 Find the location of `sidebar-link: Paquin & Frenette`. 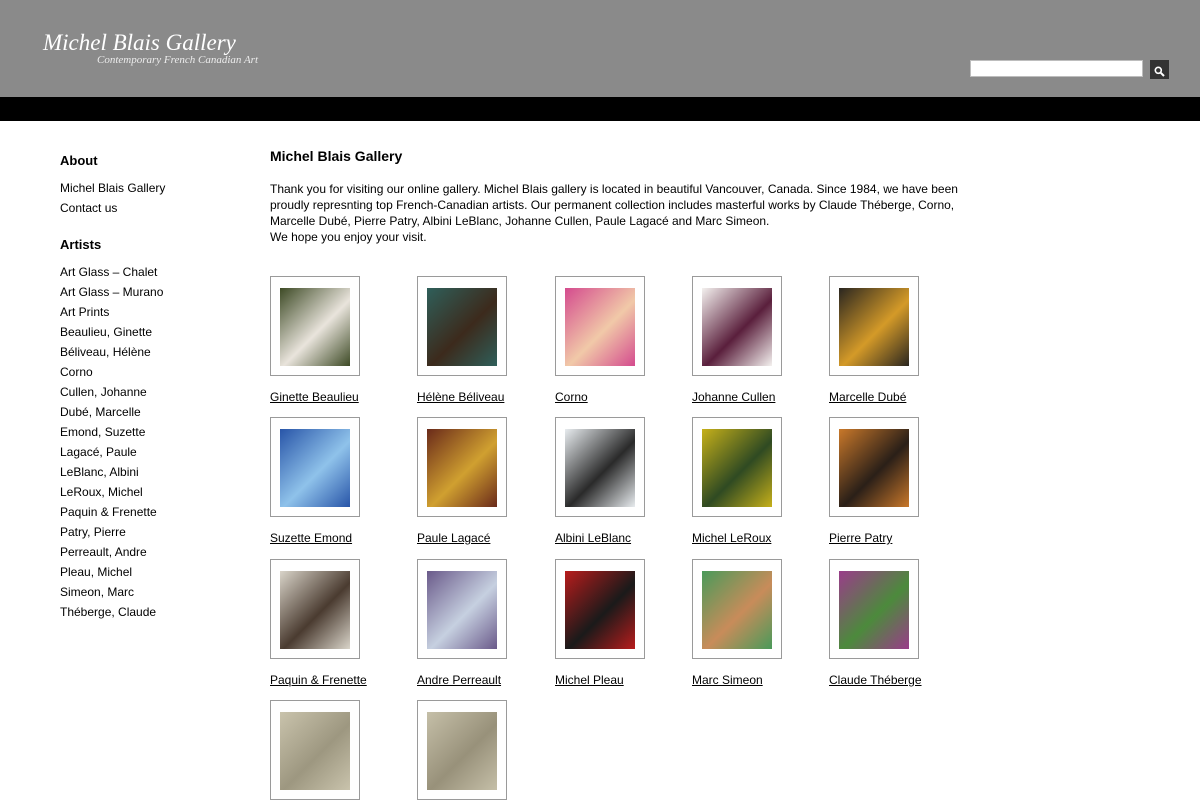

sidebar-link: Paquin & Frenette is located at coordinates (108, 512).